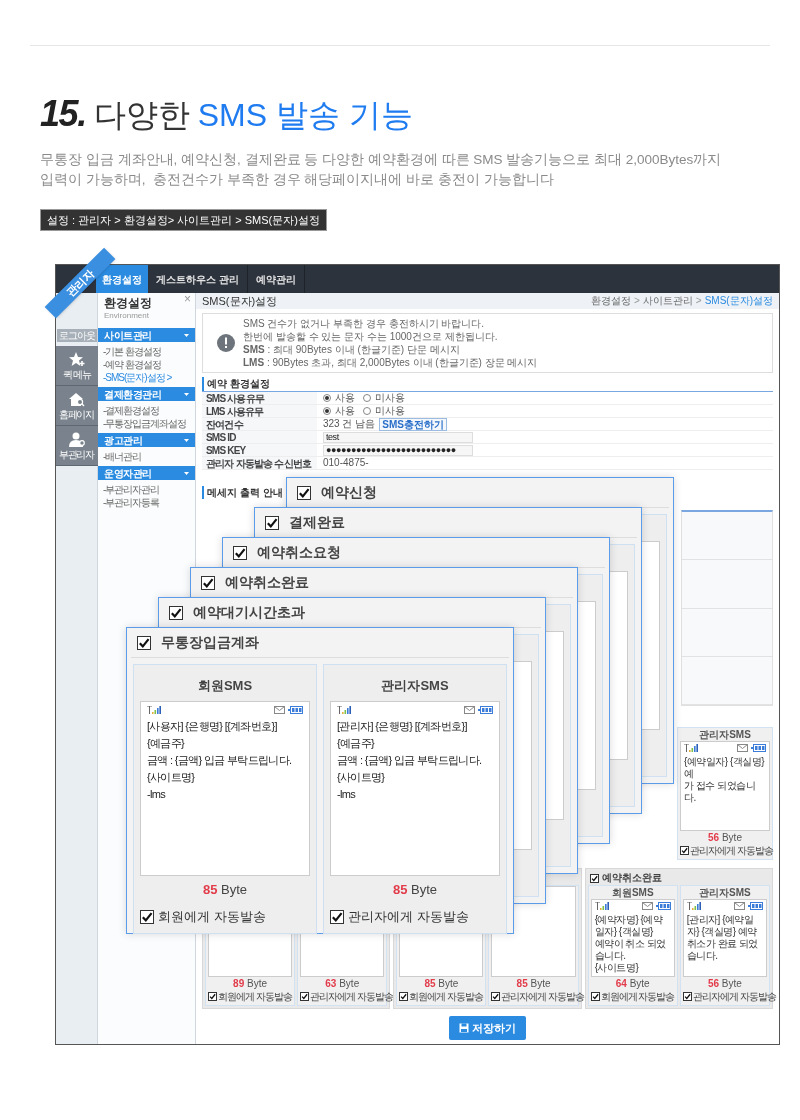 This screenshot has width=800, height=1120. What do you see at coordinates (259, 463) in the screenshot?
I see `setting-label: 관리자 자동발송 수신번호` at bounding box center [259, 463].